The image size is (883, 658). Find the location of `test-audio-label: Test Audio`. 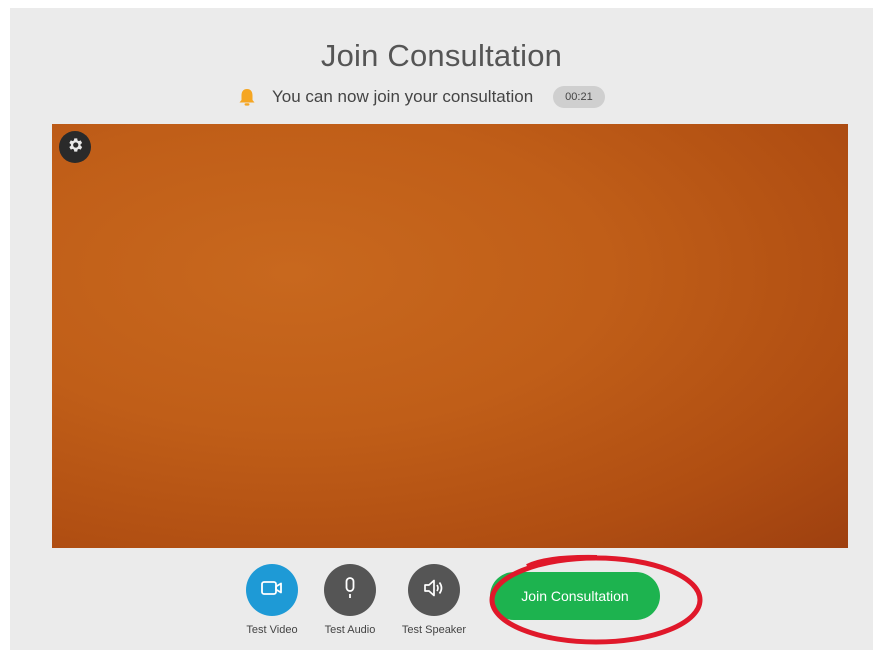

test-audio-label: Test Audio is located at coordinates (350, 630).